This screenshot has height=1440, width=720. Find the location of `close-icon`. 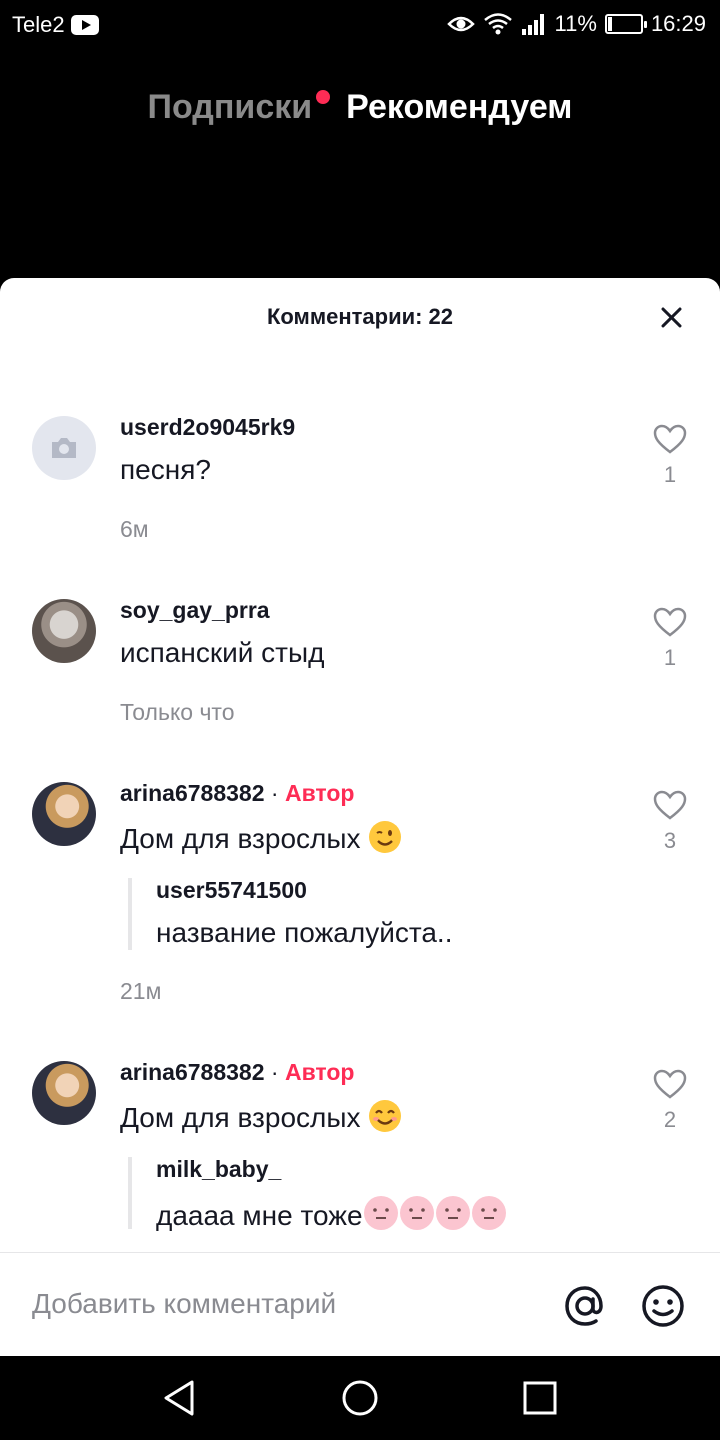

close-icon is located at coordinates (672, 318).